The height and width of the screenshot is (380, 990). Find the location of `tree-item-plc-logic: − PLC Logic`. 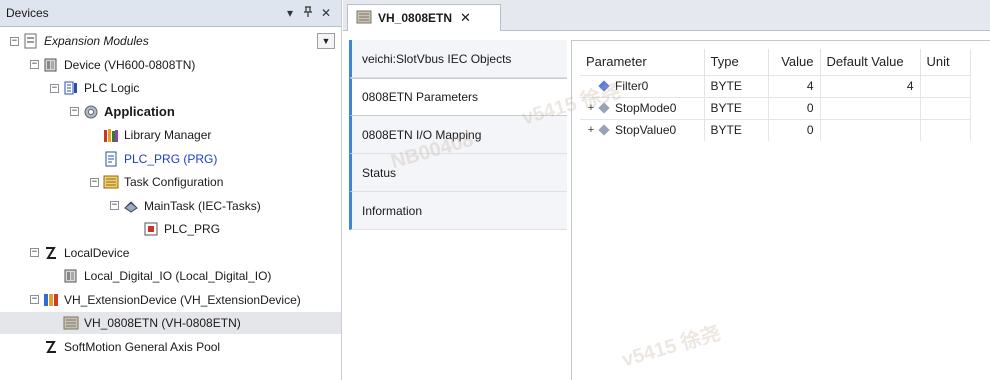

tree-item-plc-logic: − PLC Logic is located at coordinates (94, 88).